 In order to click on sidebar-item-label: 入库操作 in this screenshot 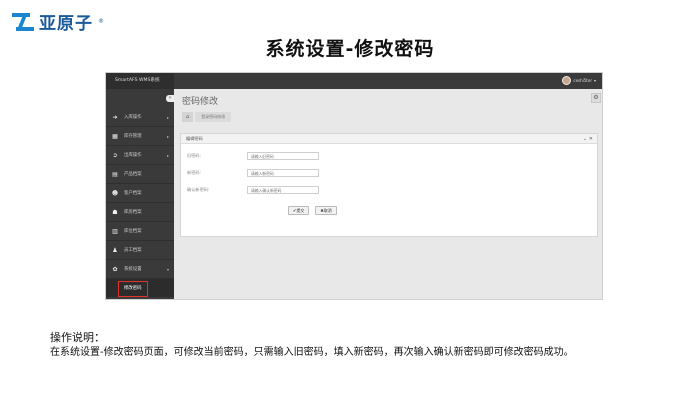, I will do `click(133, 117)`.